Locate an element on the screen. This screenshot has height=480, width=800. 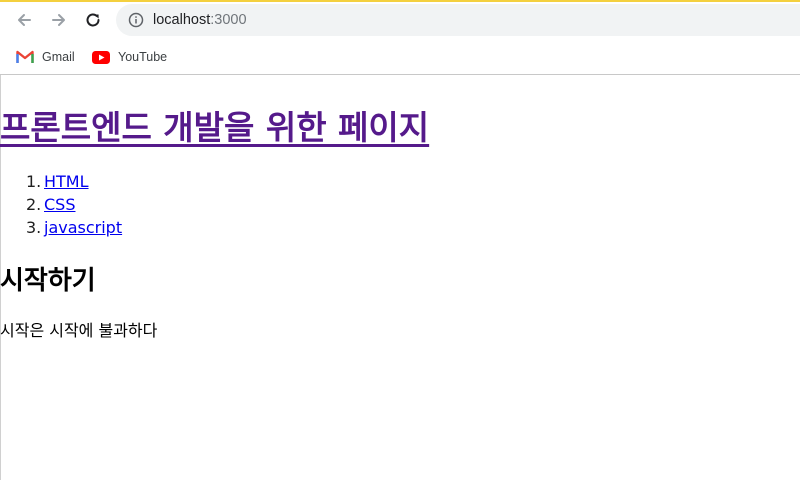
list-number: 3. is located at coordinates (34, 227).